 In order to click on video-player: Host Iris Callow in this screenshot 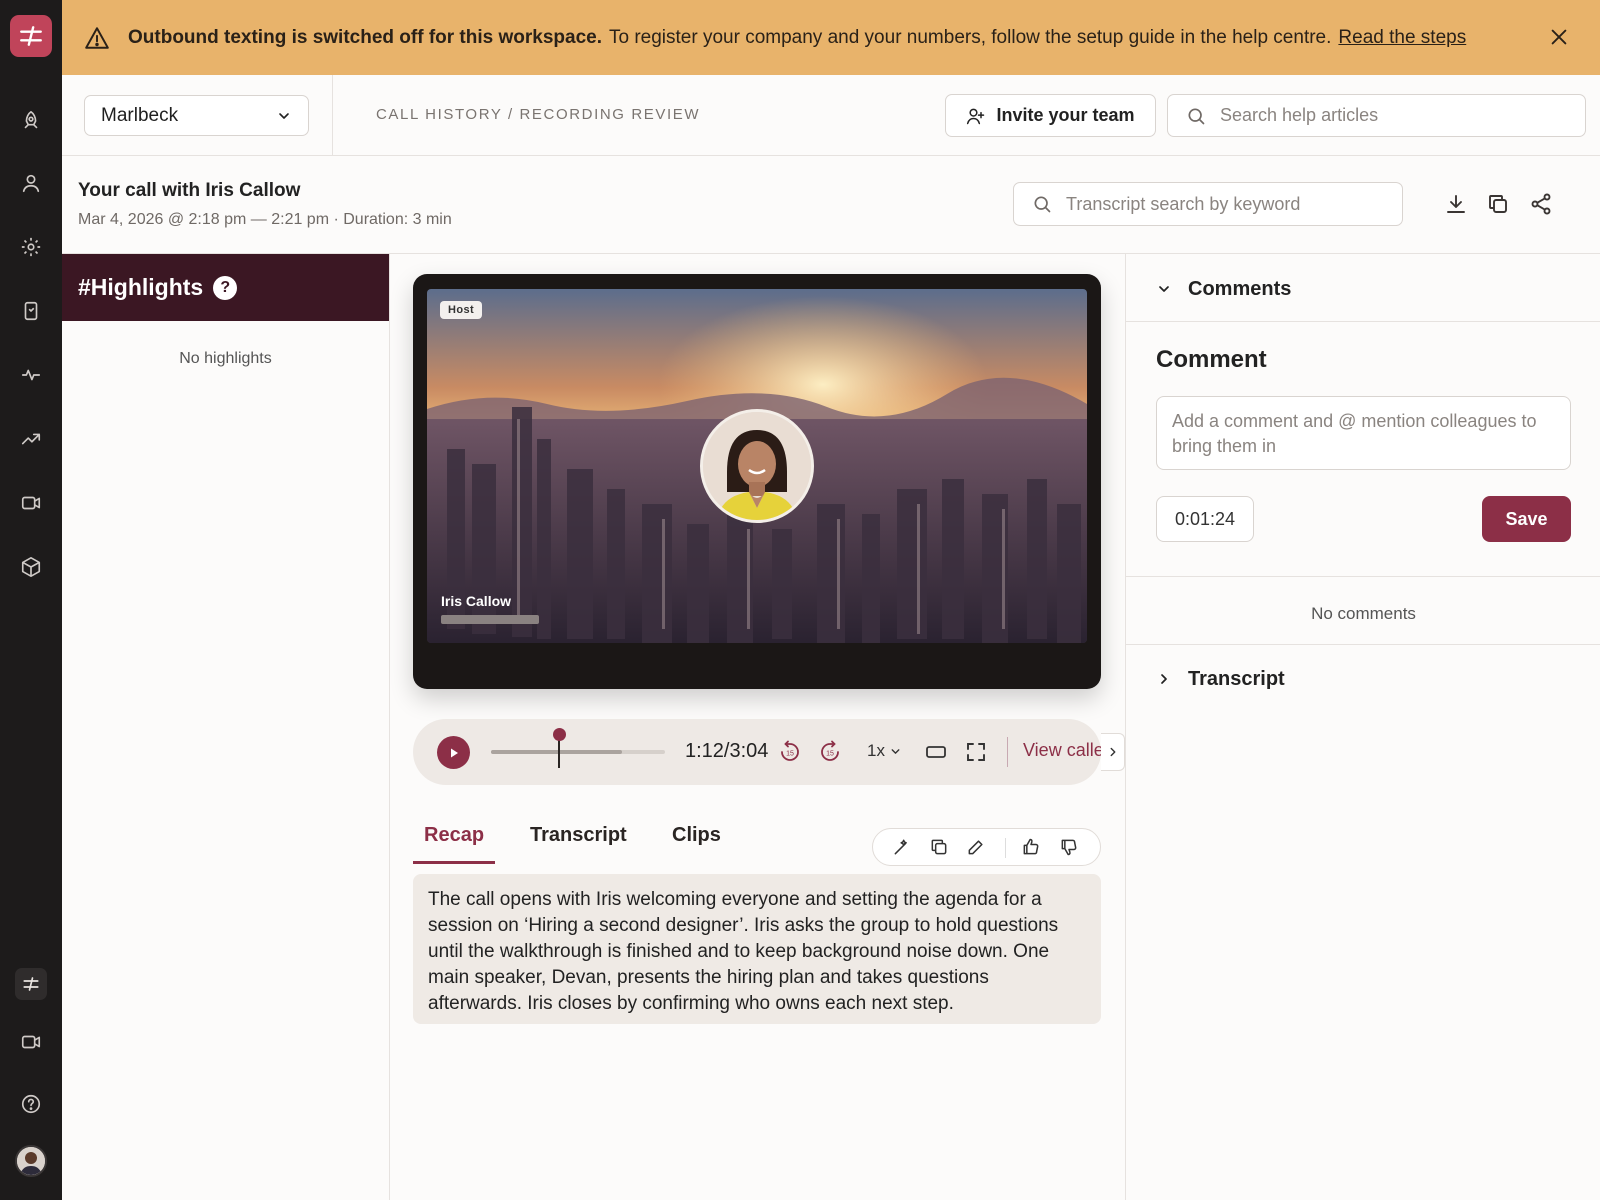, I will do `click(757, 466)`.